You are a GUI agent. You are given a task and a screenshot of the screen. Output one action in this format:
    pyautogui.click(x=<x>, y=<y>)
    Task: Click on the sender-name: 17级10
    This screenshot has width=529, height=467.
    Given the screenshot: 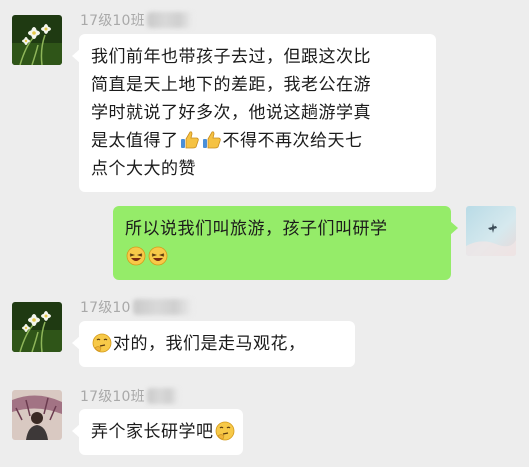 What is the action you would take?
    pyautogui.click(x=136, y=307)
    